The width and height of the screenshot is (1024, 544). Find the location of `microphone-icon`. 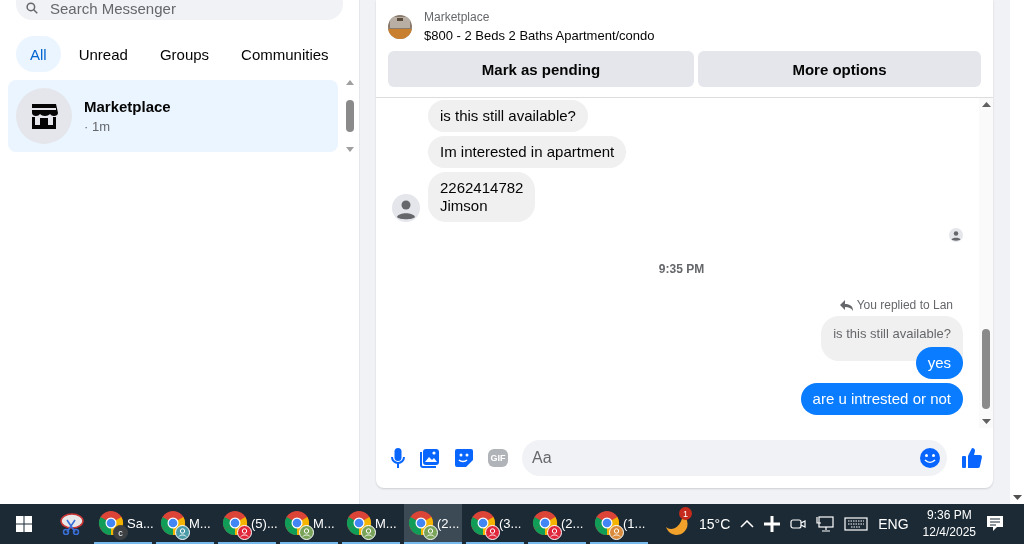

microphone-icon is located at coordinates (398, 458).